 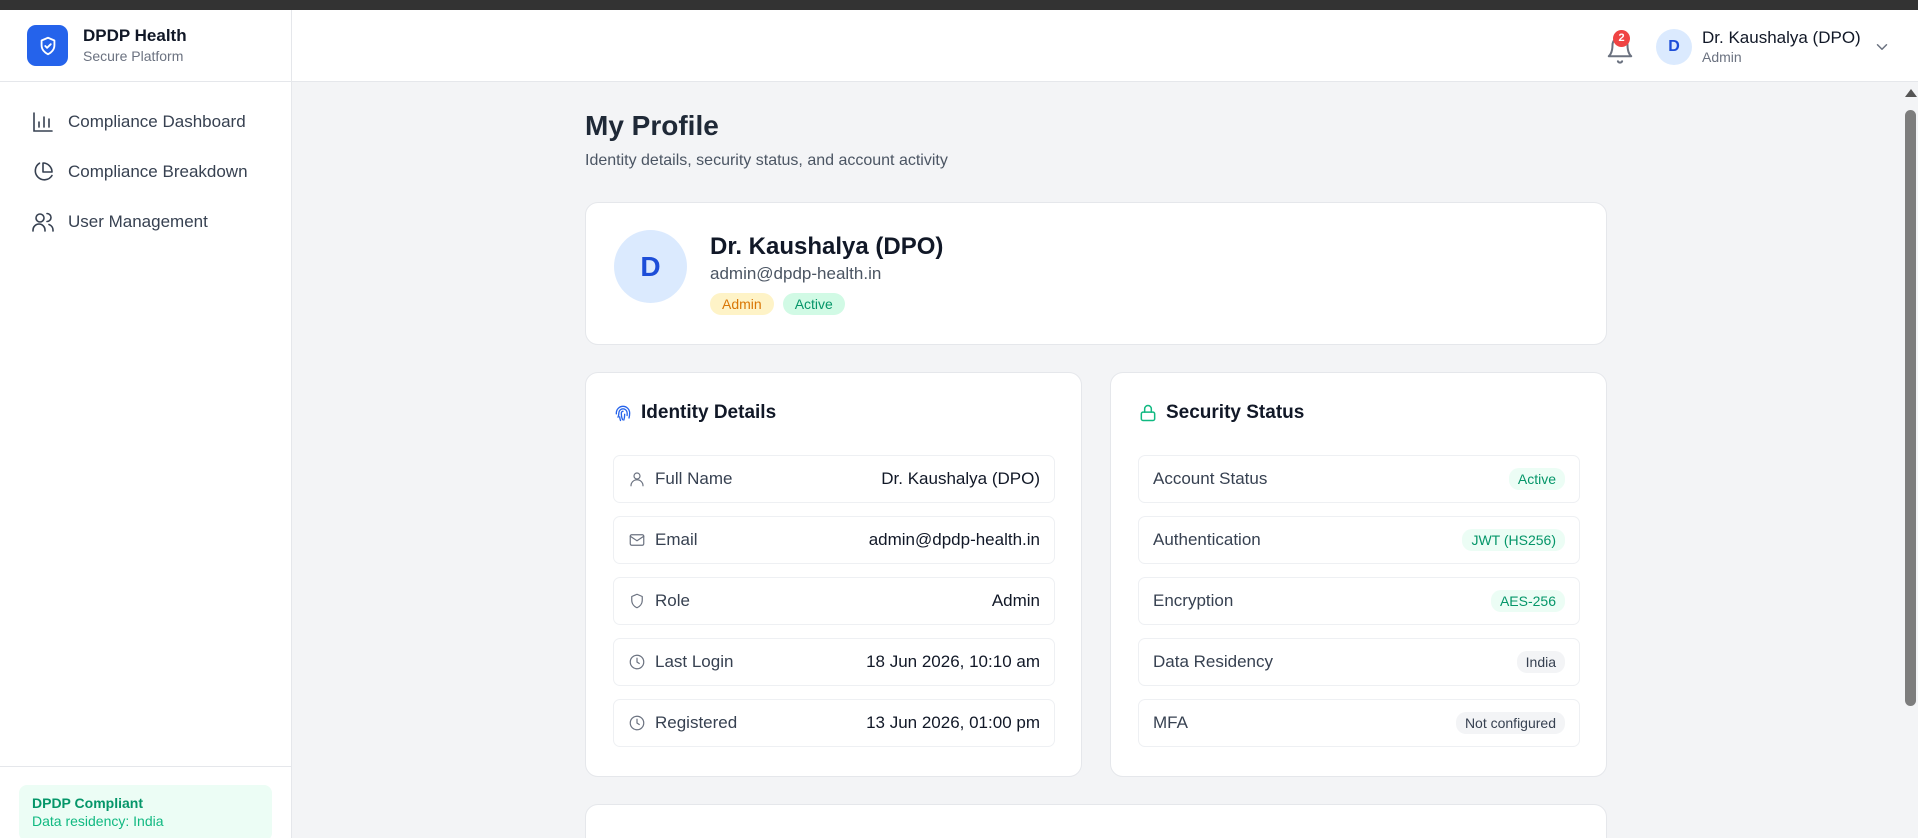 What do you see at coordinates (1527, 601) in the screenshot?
I see `encryption-badge: AES-256` at bounding box center [1527, 601].